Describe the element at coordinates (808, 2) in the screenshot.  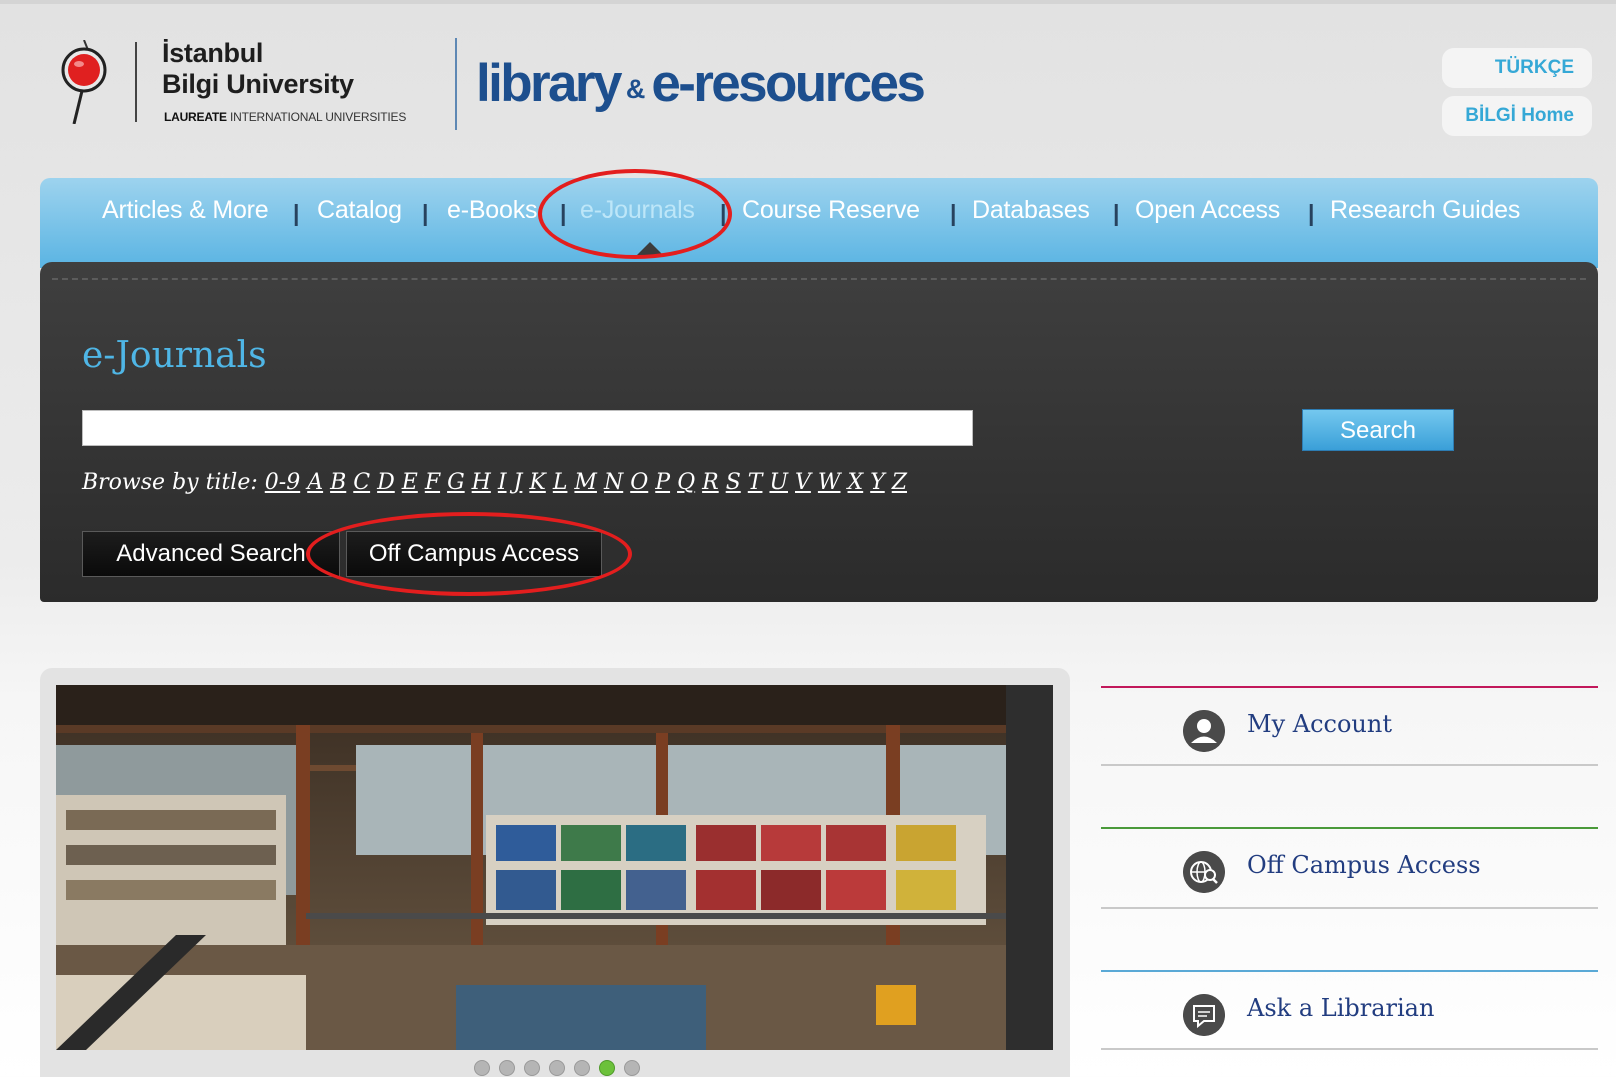
I see `top-border` at that location.